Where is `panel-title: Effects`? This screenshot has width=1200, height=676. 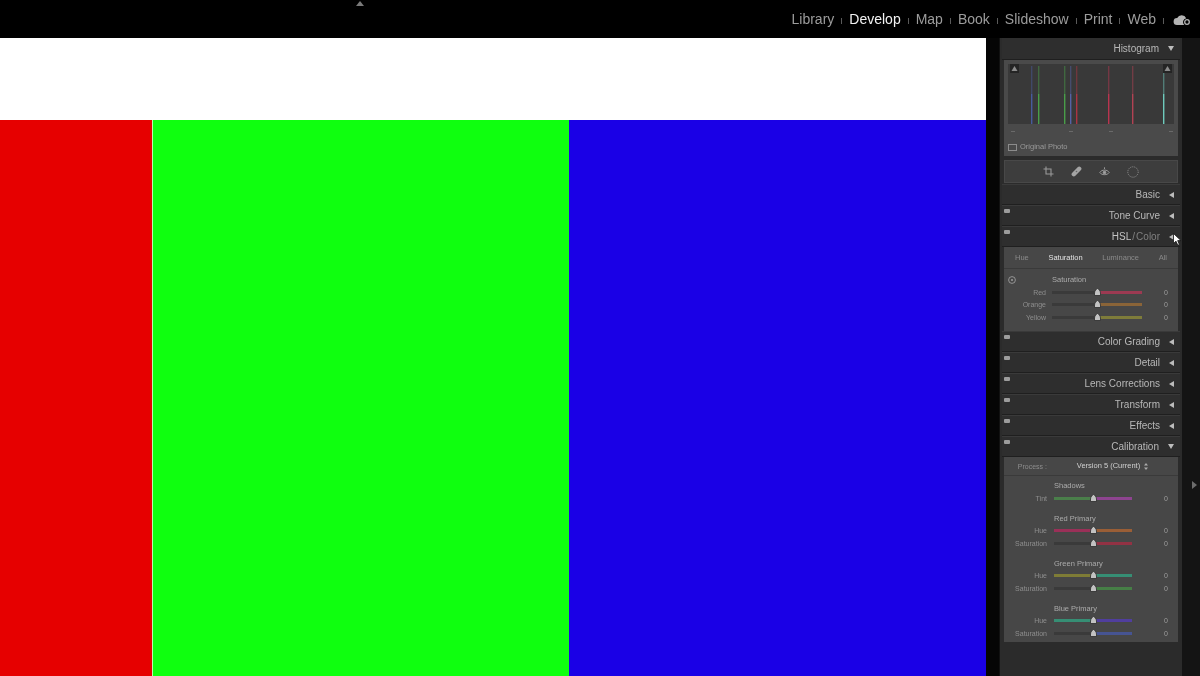
panel-title: Effects is located at coordinates (1144, 425).